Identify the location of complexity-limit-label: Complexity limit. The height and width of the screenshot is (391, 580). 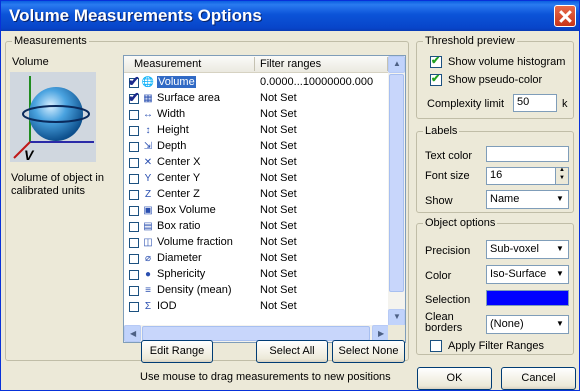
(466, 104).